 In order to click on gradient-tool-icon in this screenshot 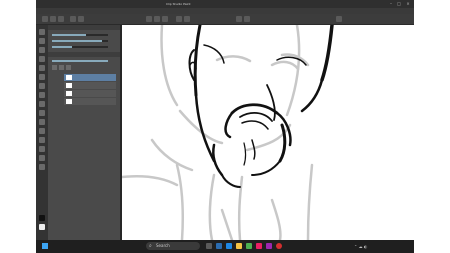, I will do `click(42, 131)`.